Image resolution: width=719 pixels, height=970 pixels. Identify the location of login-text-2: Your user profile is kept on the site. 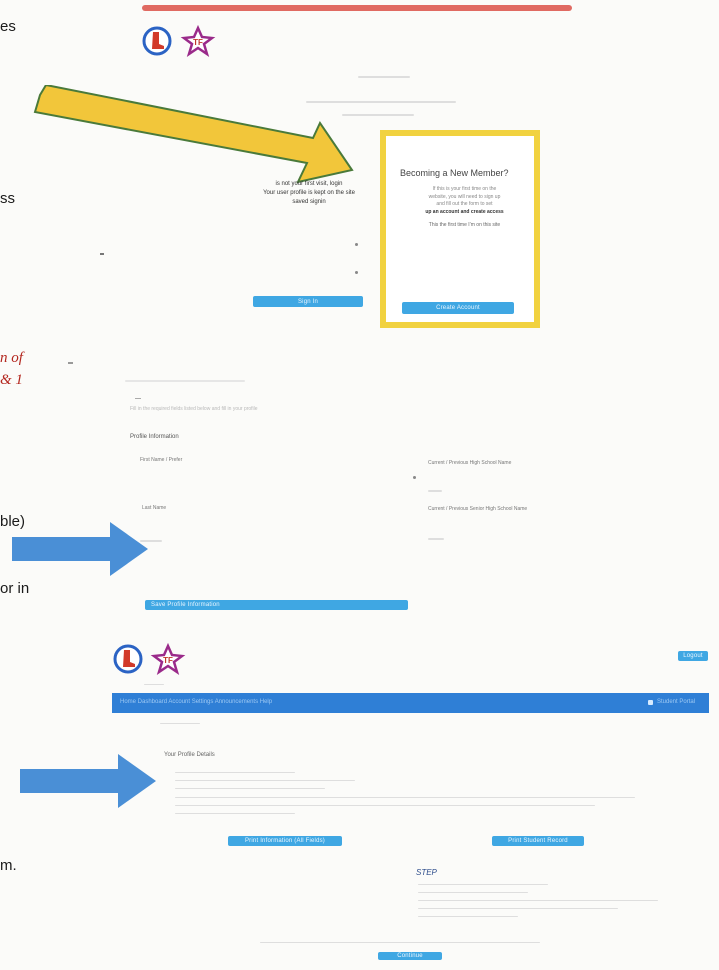
(309, 193).